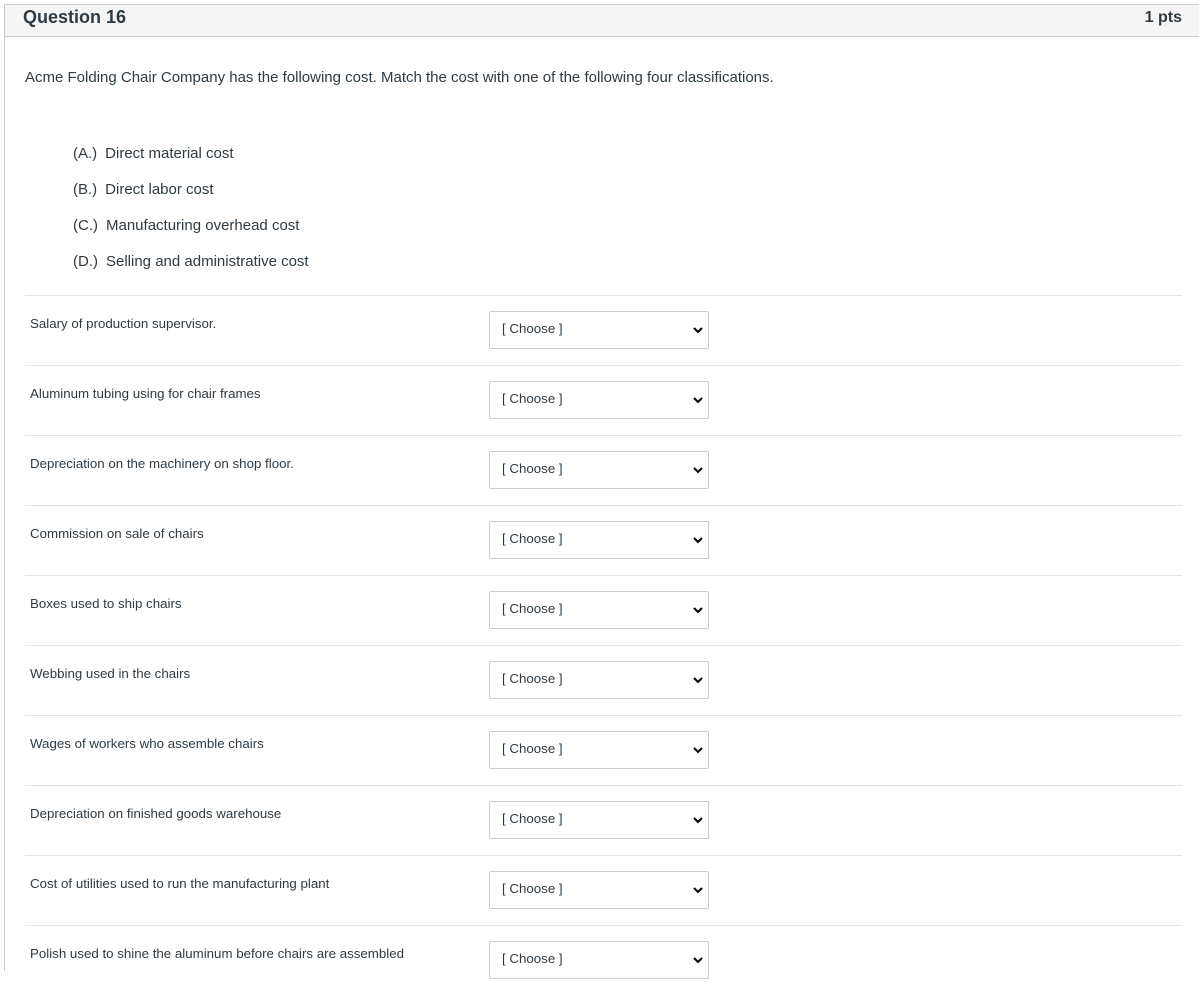 Image resolution: width=1199 pixels, height=982 pixels. Describe the element at coordinates (145, 393) in the screenshot. I see `match-label: Aluminum tubing using for chair frames` at that location.